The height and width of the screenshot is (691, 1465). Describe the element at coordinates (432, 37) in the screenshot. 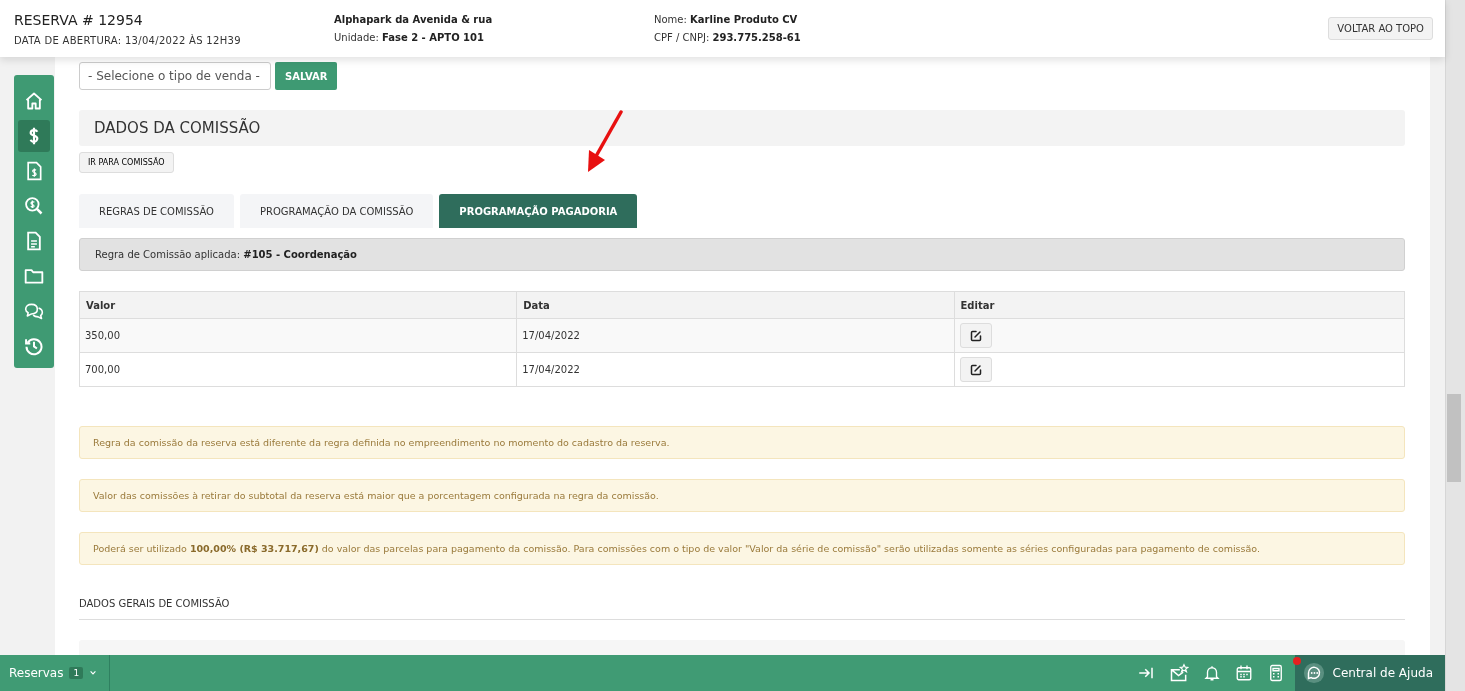

I see `unit-value: Fase 2 - APTO 101` at that location.